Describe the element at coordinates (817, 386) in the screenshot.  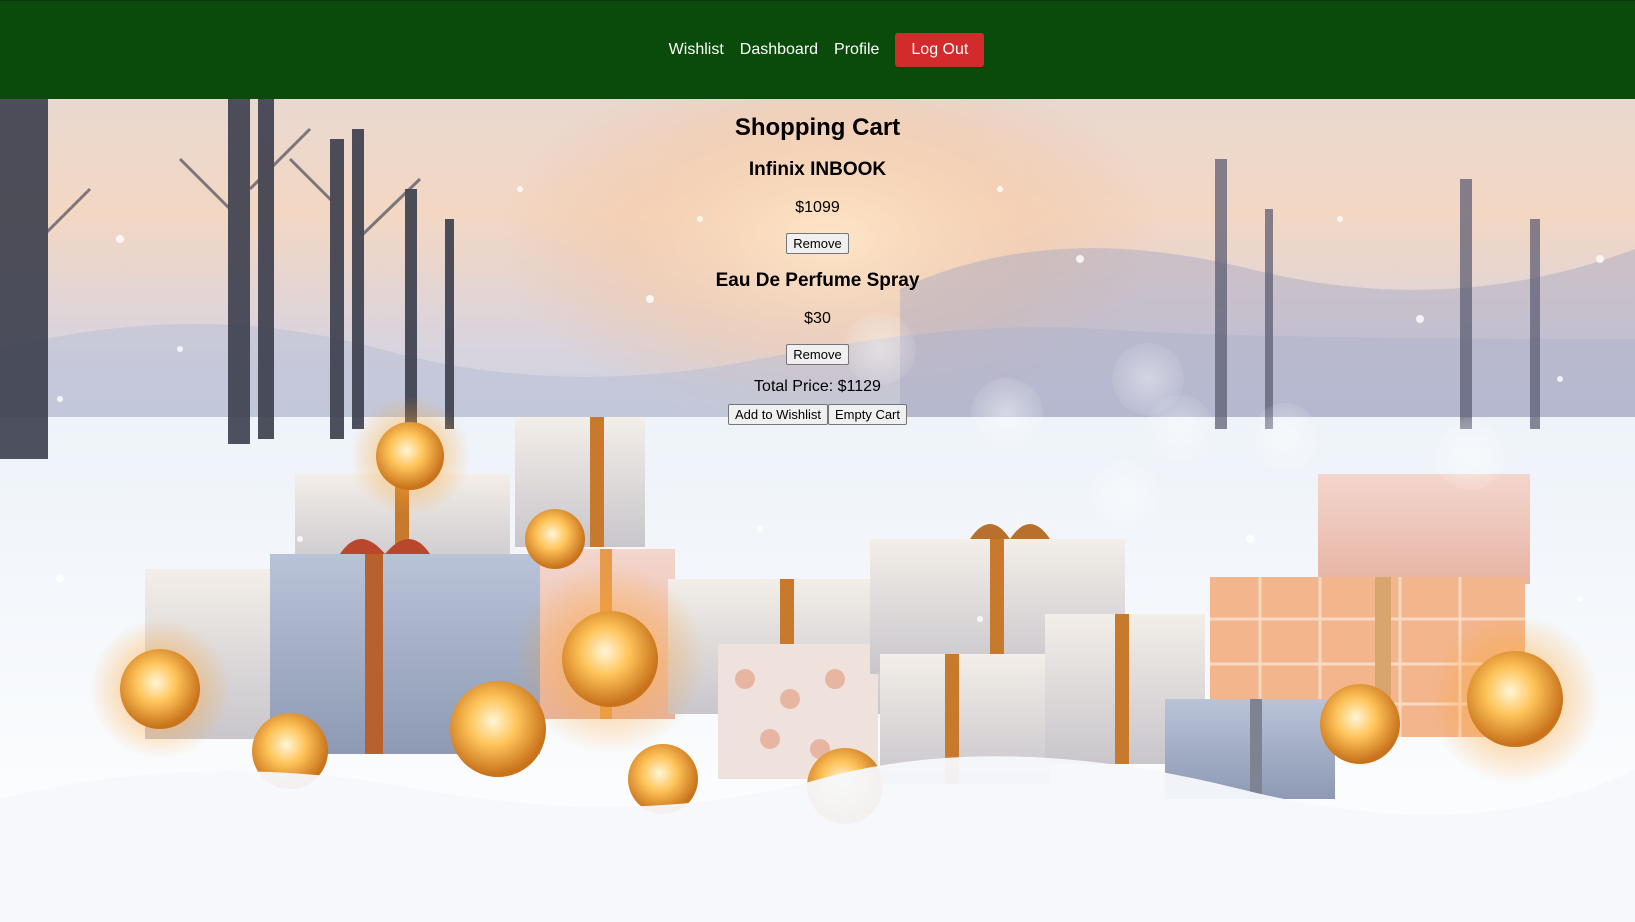
I see `total-price: Total Price: $1129` at that location.